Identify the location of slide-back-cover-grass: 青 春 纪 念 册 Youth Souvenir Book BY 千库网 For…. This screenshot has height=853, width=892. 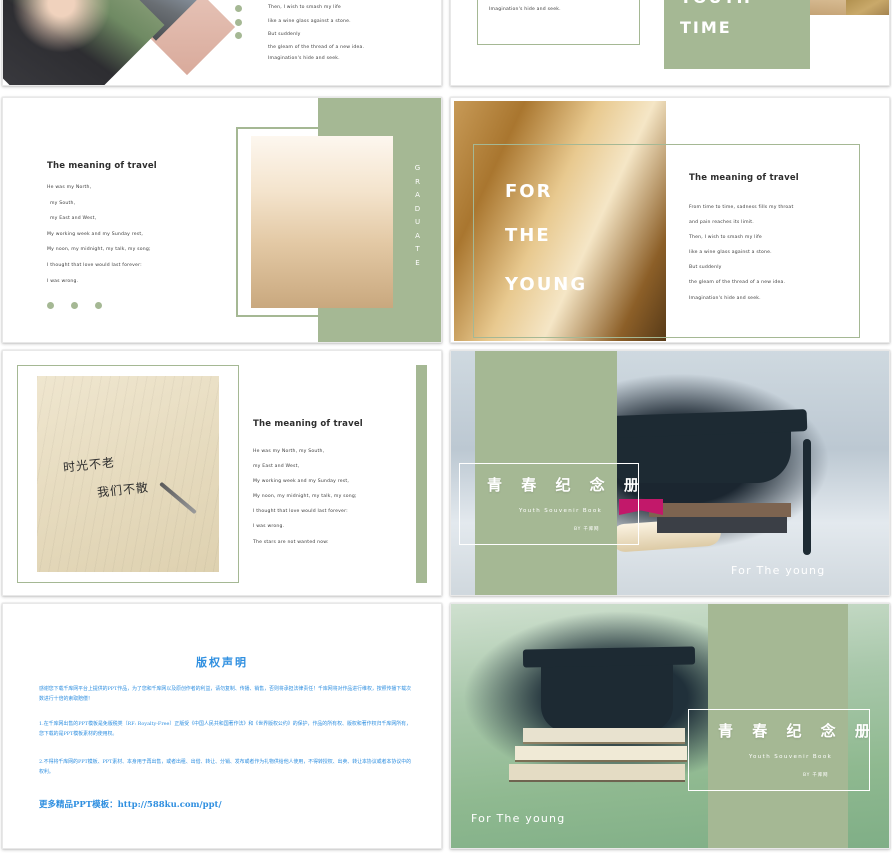
(670, 726).